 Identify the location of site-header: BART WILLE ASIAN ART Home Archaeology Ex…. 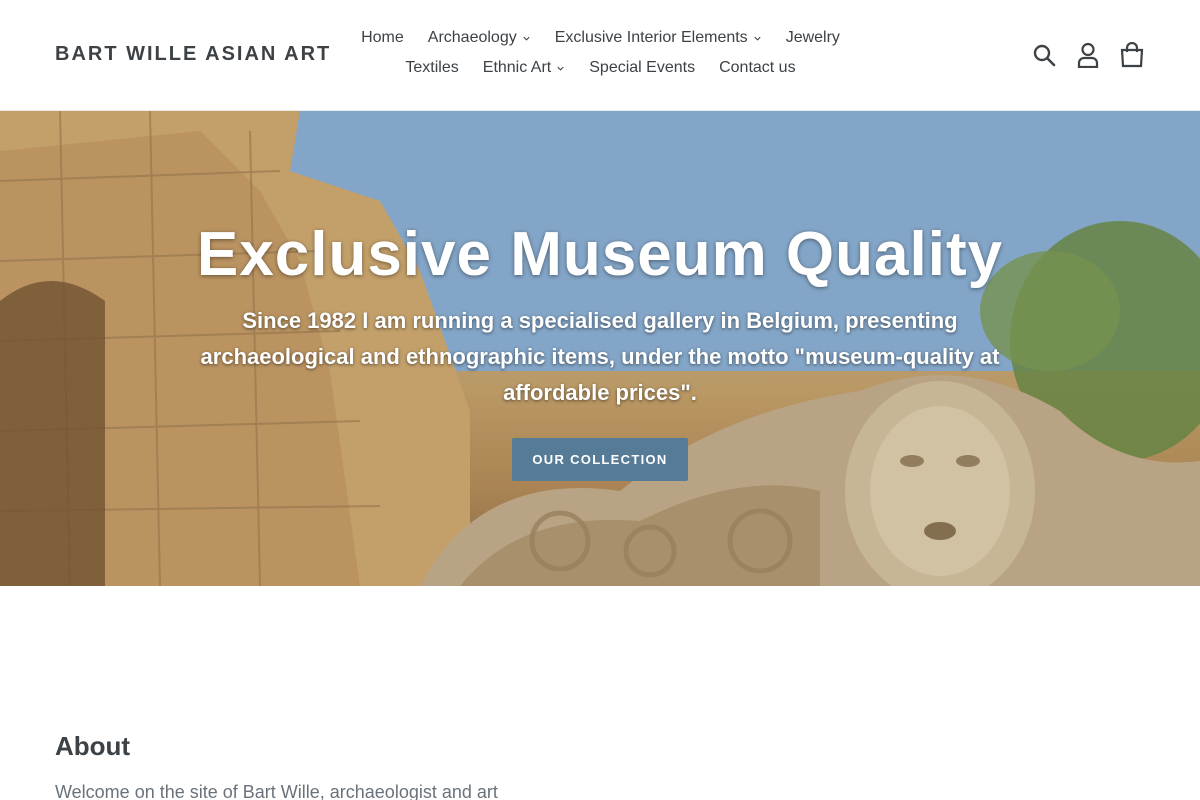
(600, 55).